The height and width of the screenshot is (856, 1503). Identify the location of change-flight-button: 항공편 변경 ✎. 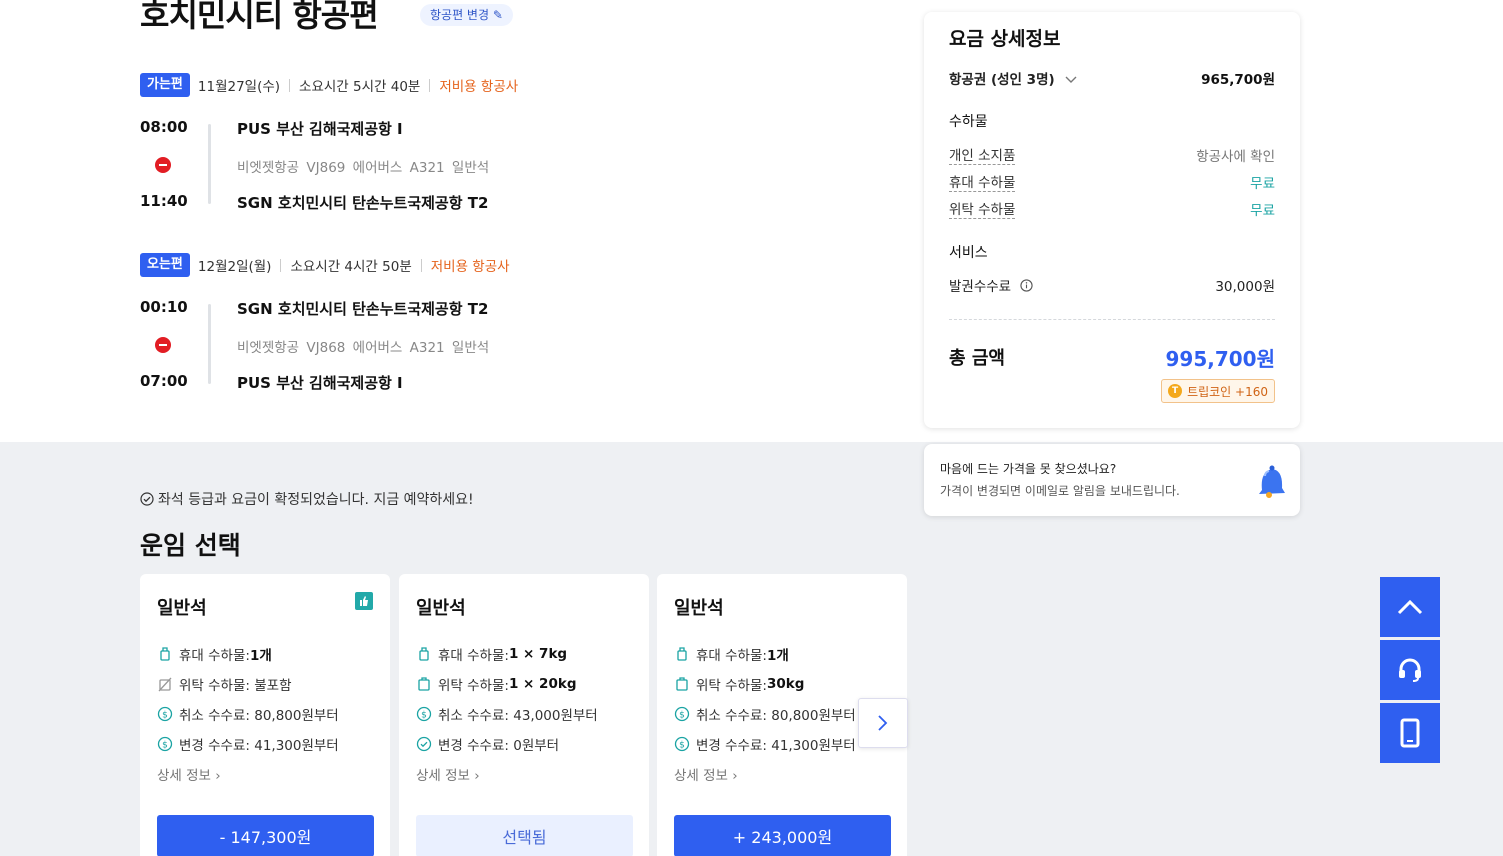
(466, 15).